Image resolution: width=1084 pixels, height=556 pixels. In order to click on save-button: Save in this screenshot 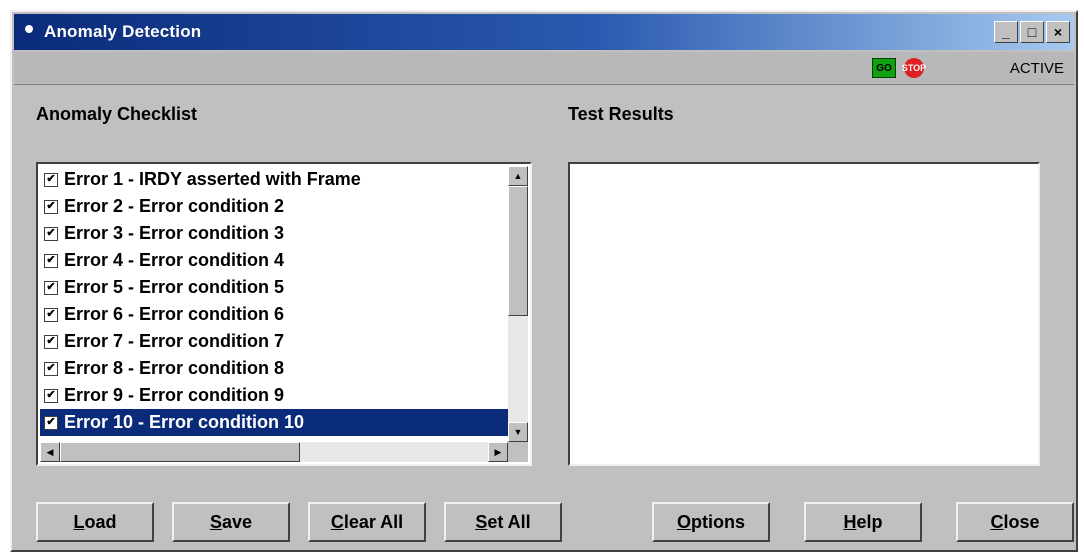, I will do `click(231, 522)`.